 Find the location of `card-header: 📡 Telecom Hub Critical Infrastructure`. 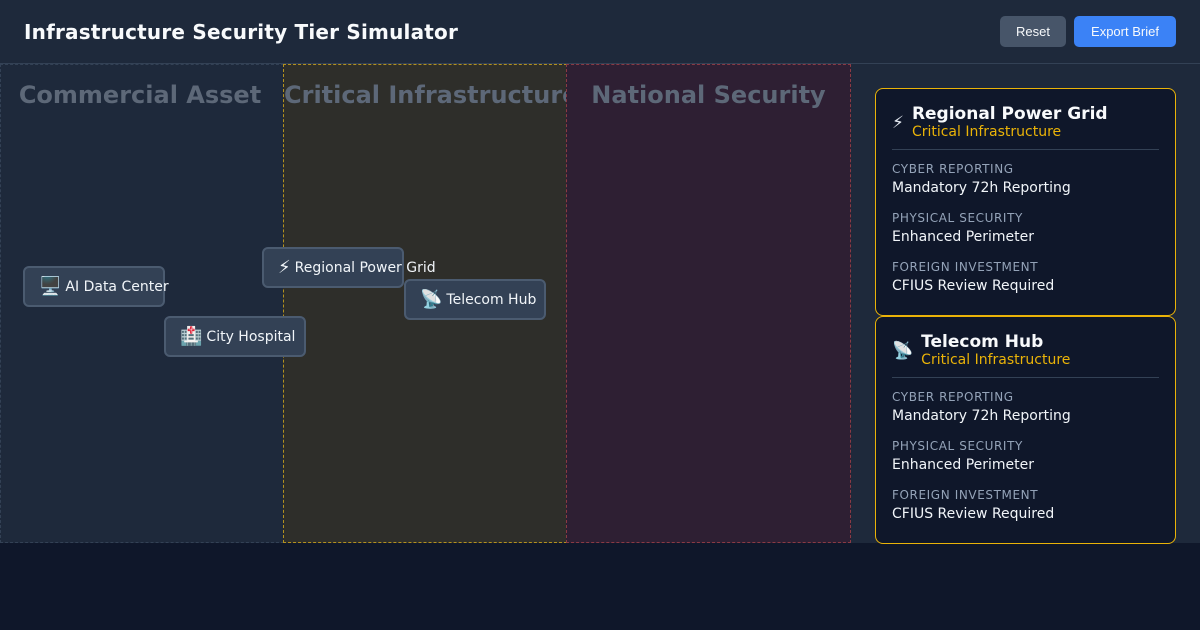

card-header: 📡 Telecom Hub Critical Infrastructure is located at coordinates (1025, 355).